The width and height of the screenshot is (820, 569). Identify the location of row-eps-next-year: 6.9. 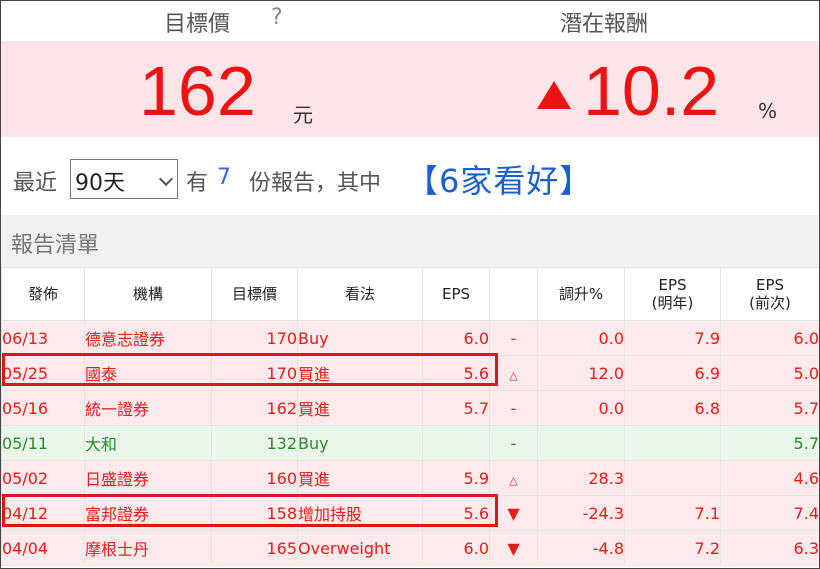
(672, 373).